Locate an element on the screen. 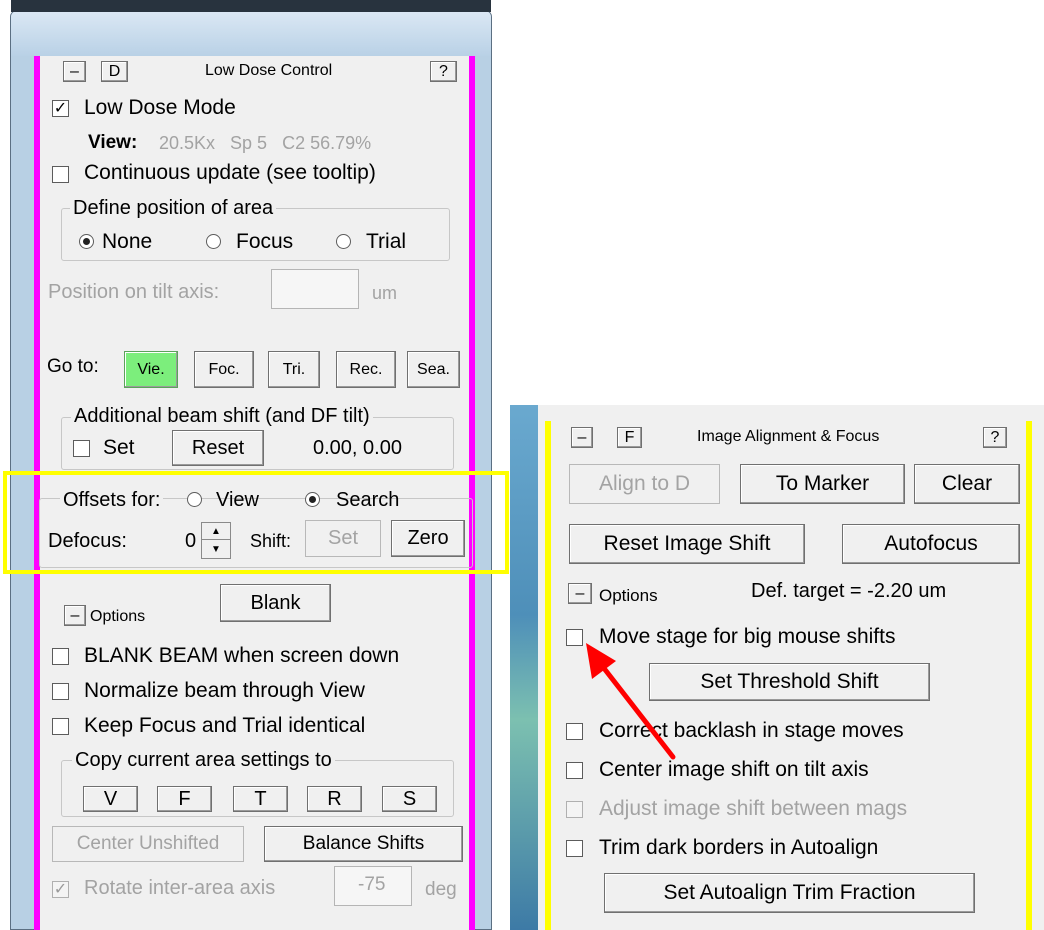 The height and width of the screenshot is (930, 1044). goto-focus-button: Foc. is located at coordinates (224, 369).